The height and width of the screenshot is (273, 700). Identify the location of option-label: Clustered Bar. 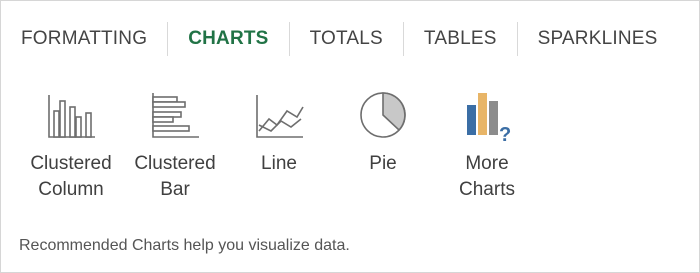
(175, 176).